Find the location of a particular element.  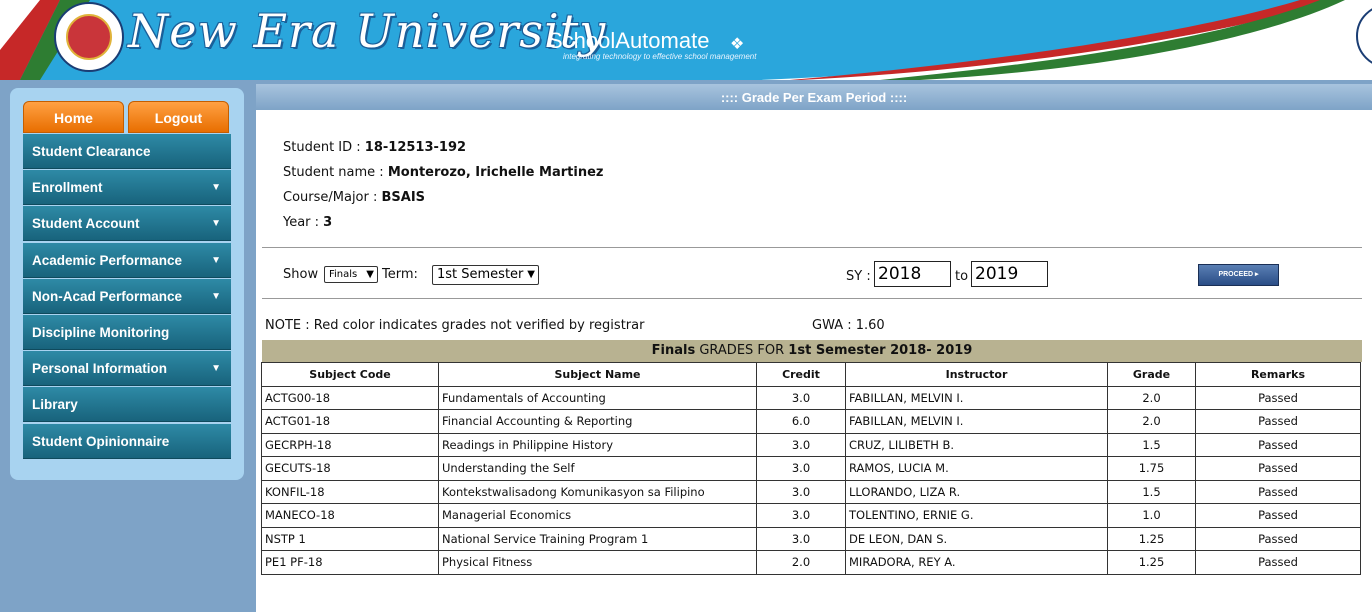

divider is located at coordinates (812, 298).